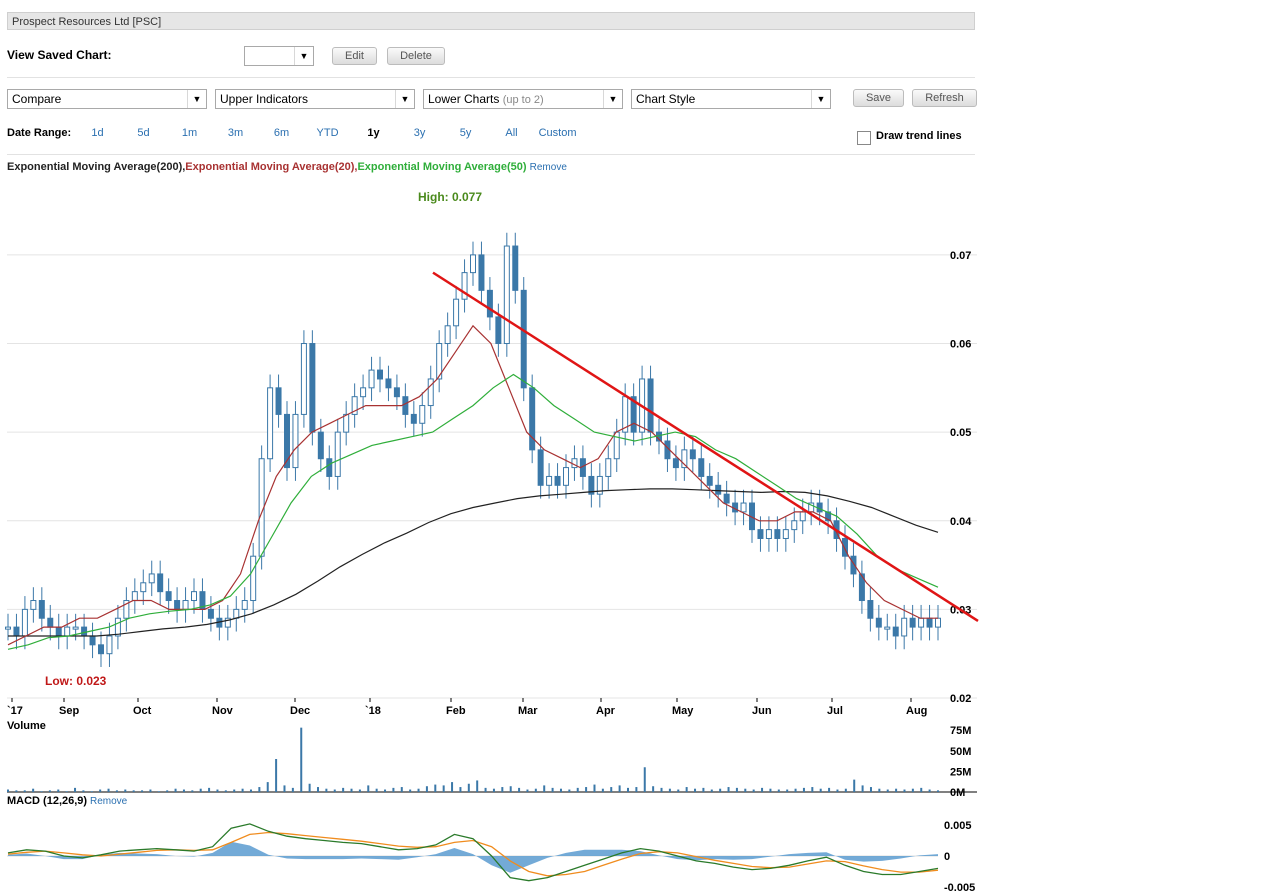  What do you see at coordinates (97, 133) in the screenshot?
I see `date-range-option-1d: 1d` at bounding box center [97, 133].